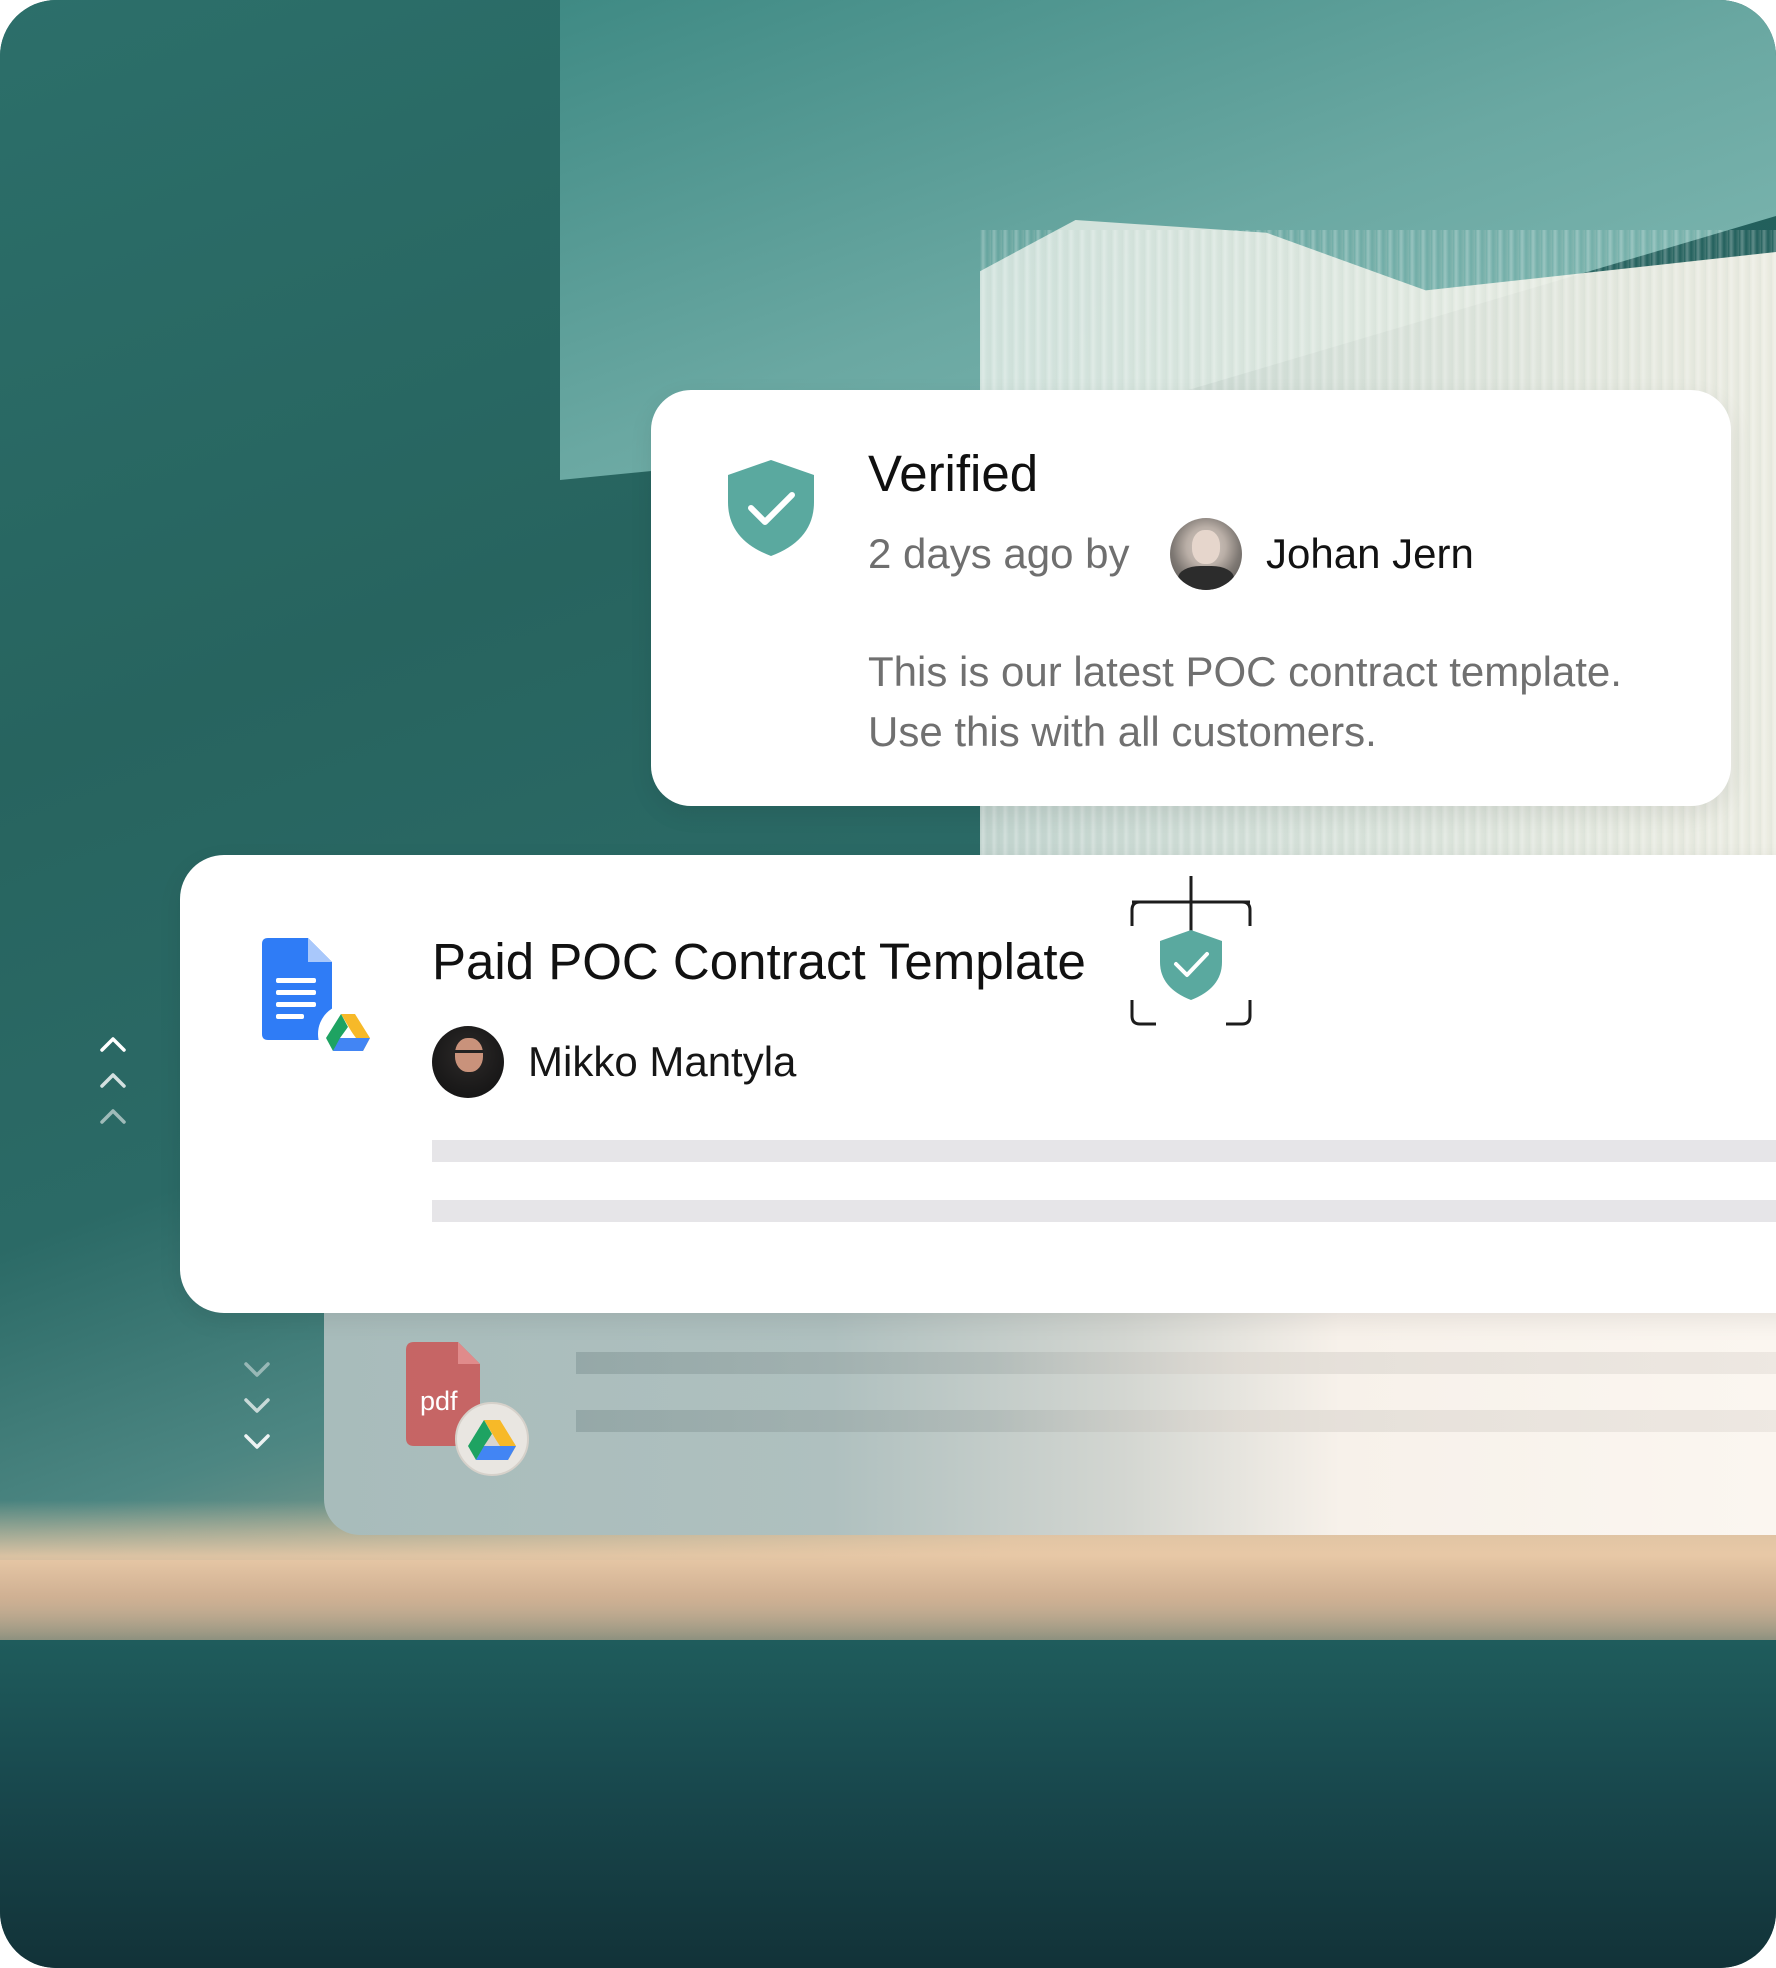 The image size is (1776, 1968). What do you see at coordinates (759, 961) in the screenshot?
I see `document-title: Paid POC Contract Template` at bounding box center [759, 961].